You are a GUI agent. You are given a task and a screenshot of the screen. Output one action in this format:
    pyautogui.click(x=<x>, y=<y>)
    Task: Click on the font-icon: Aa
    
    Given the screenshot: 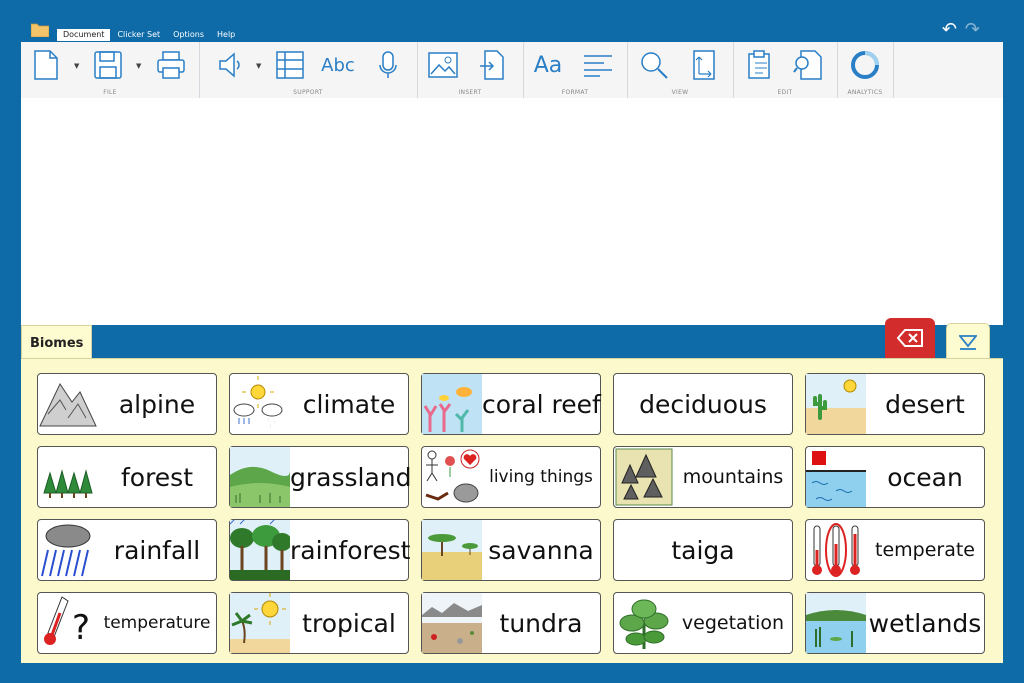 What is the action you would take?
    pyautogui.click(x=548, y=65)
    